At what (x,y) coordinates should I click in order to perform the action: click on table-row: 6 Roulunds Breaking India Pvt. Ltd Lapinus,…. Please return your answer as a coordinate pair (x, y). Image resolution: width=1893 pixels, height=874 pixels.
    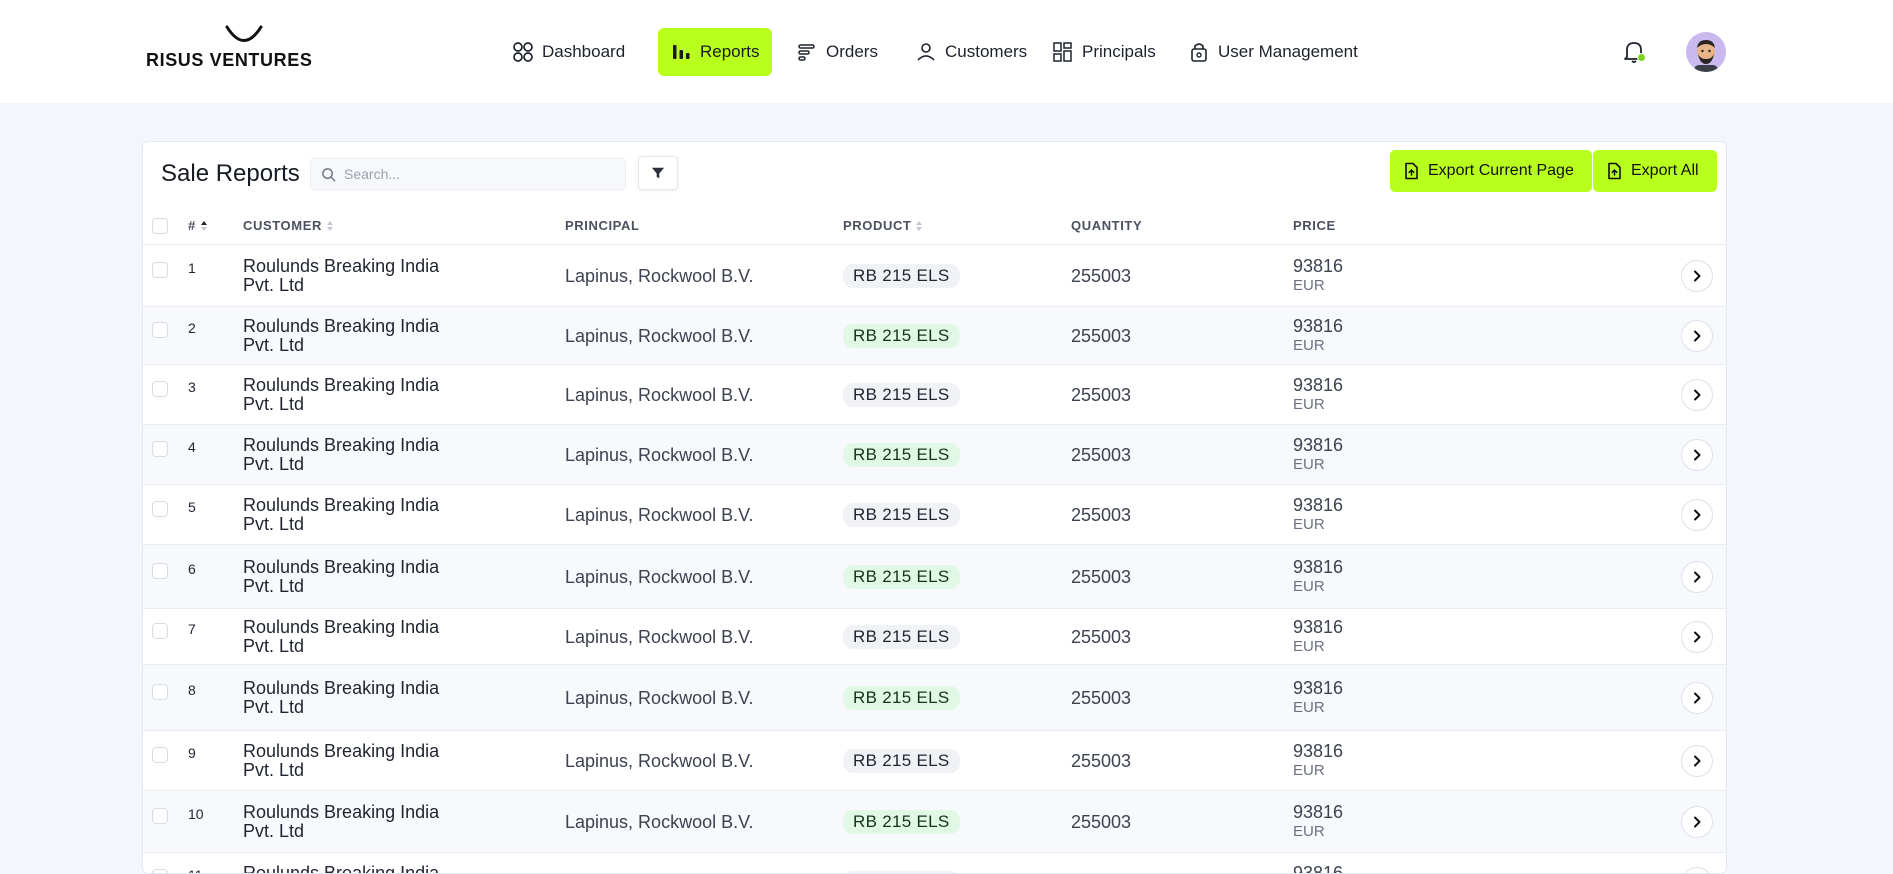
    Looking at the image, I should click on (934, 576).